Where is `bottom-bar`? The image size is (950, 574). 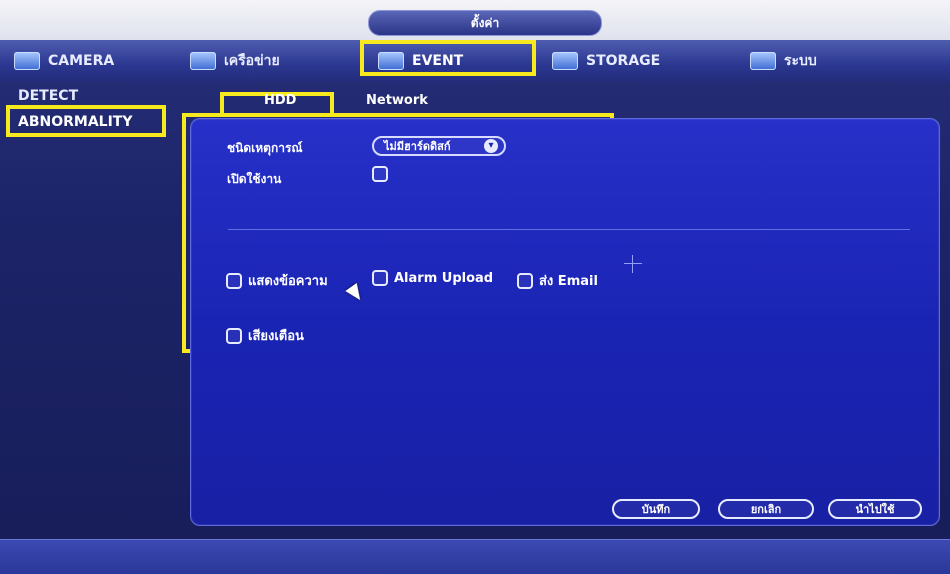 bottom-bar is located at coordinates (475, 556).